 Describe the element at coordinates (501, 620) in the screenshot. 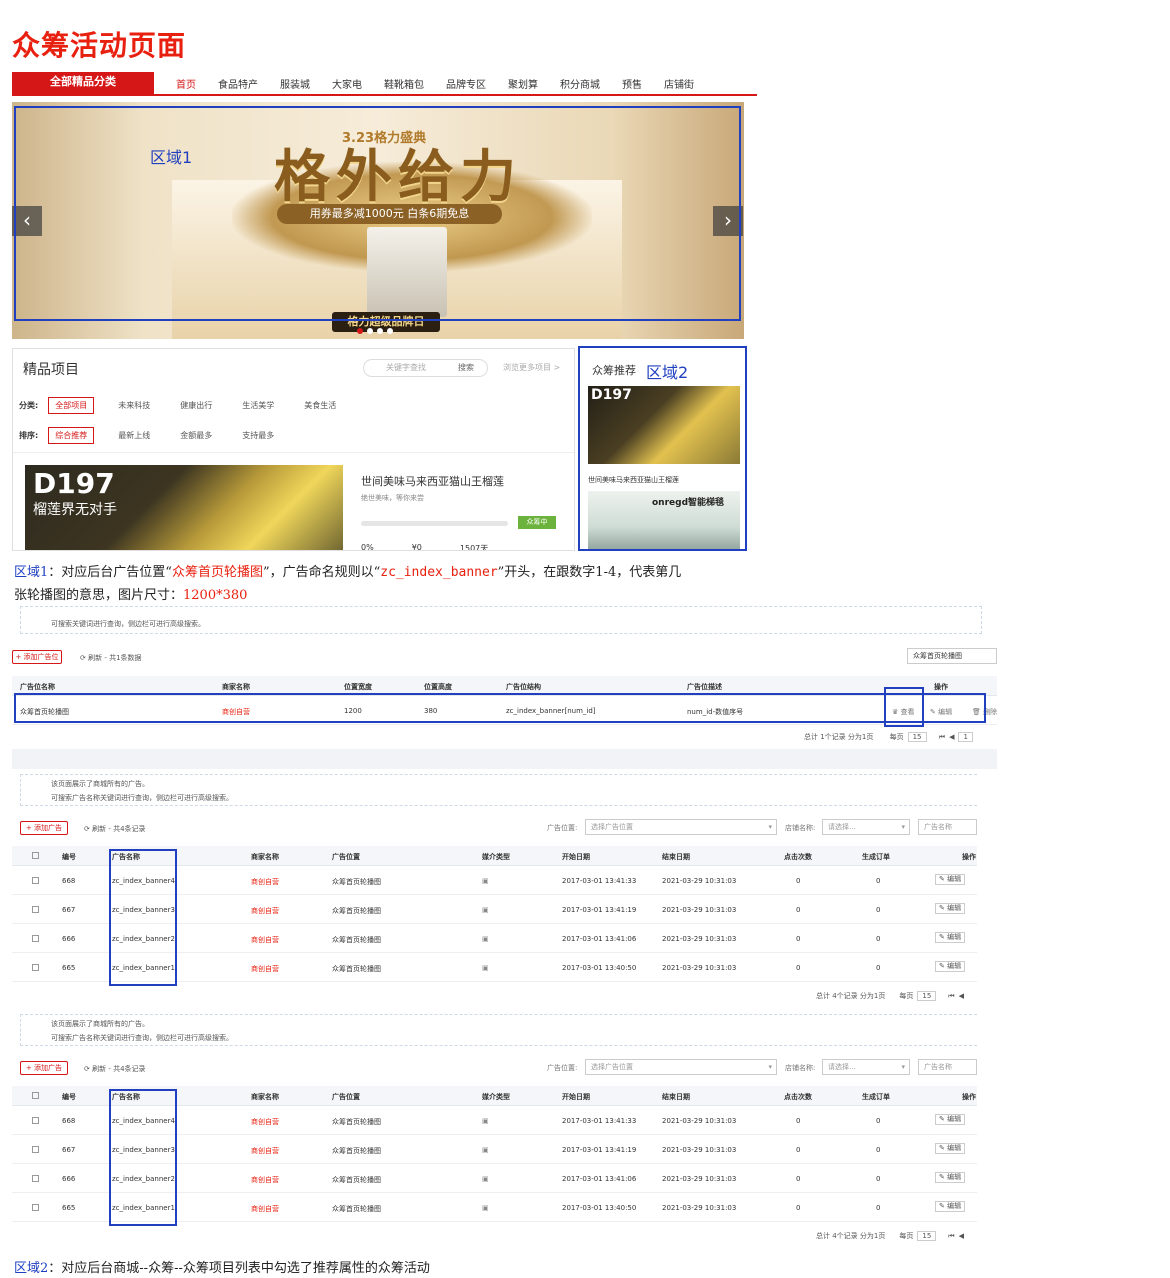

I see `tips-box: 可搜索关键词进行查询，侧边栏可进行高级搜索。` at that location.